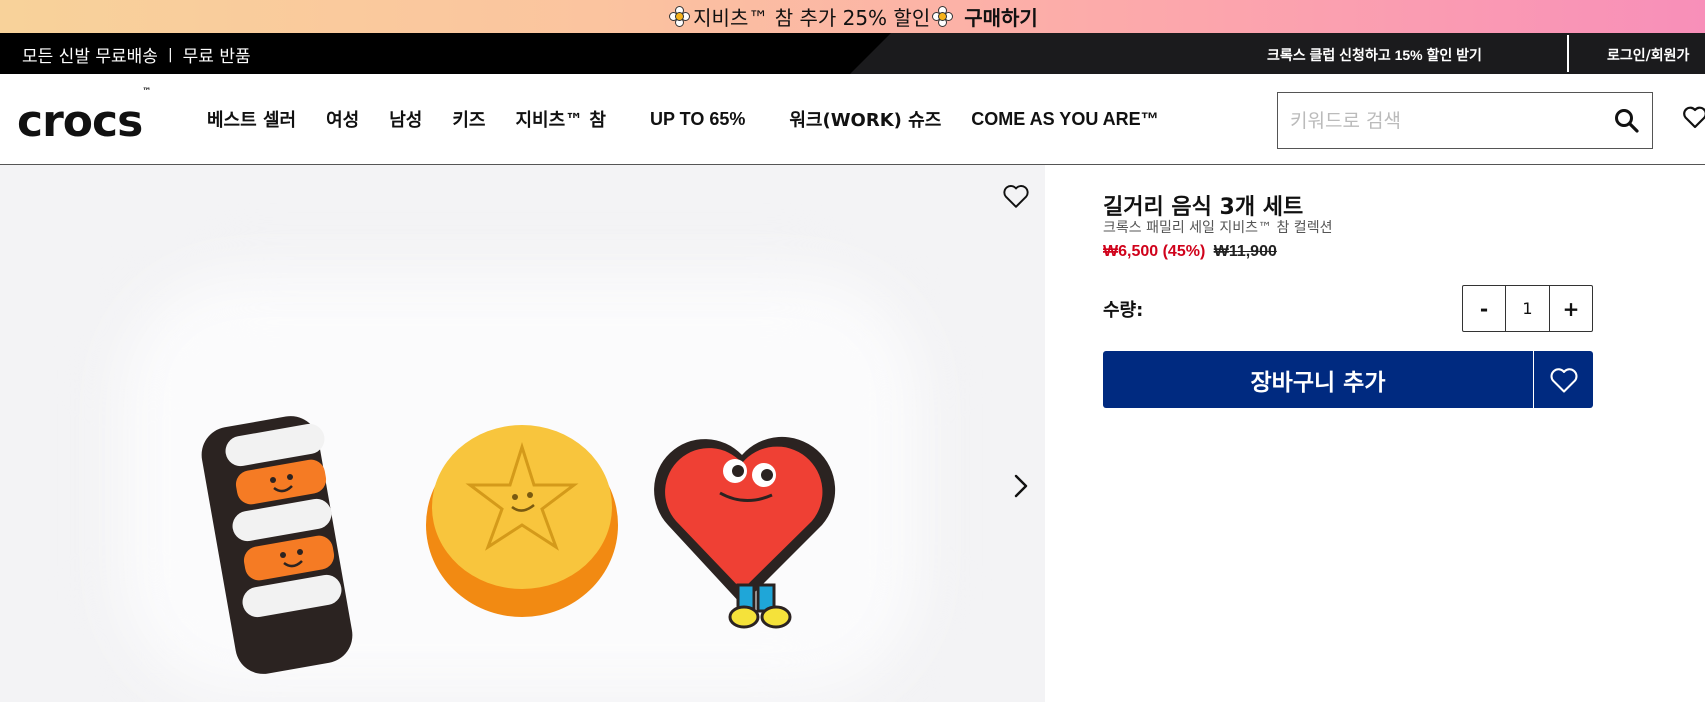 The height and width of the screenshot is (702, 1705). Describe the element at coordinates (745, 532) in the screenshot. I see `heart-charm` at that location.